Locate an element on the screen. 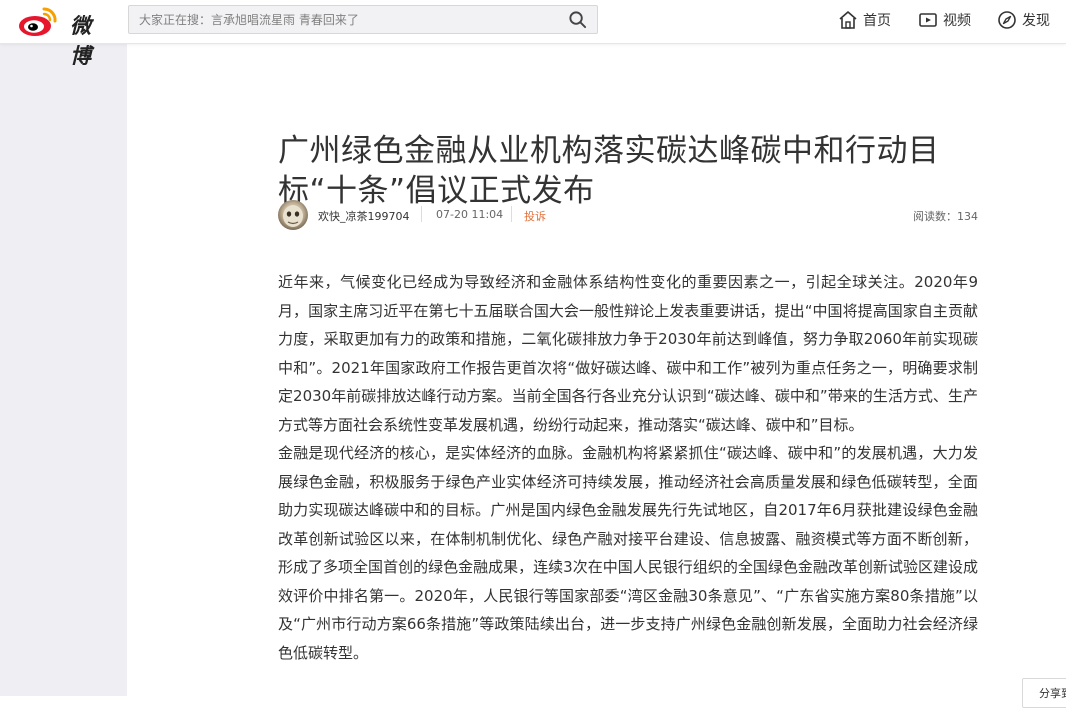 Image resolution: width=1066 pixels, height=708 pixels. avatar is located at coordinates (293, 215).